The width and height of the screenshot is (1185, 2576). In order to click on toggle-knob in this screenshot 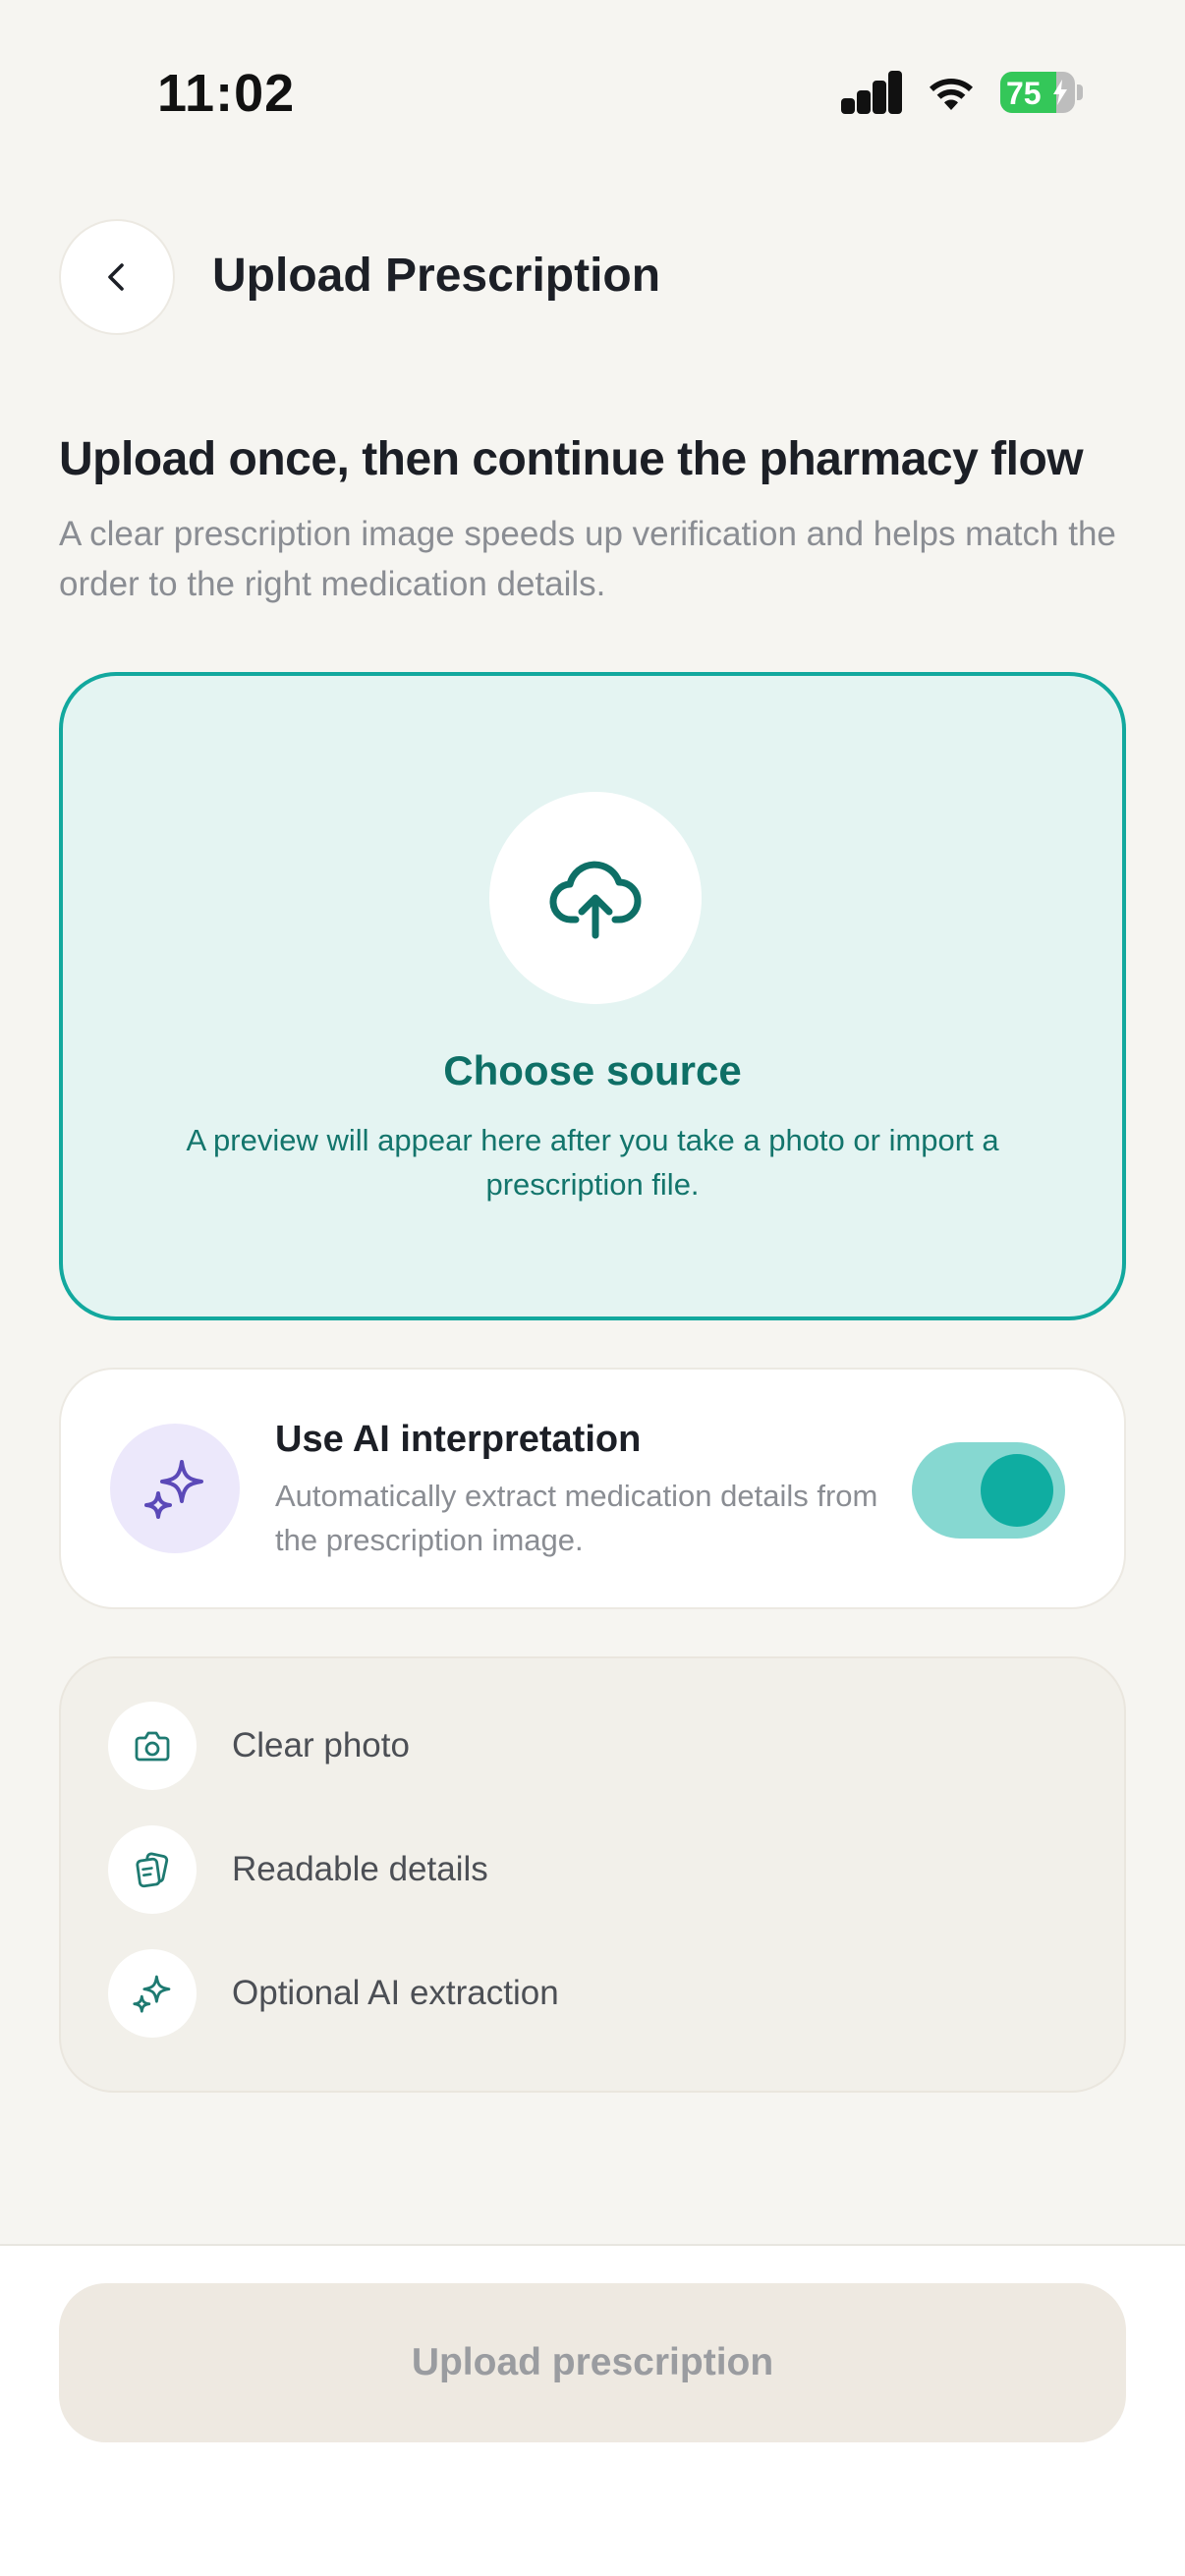, I will do `click(1017, 1490)`.